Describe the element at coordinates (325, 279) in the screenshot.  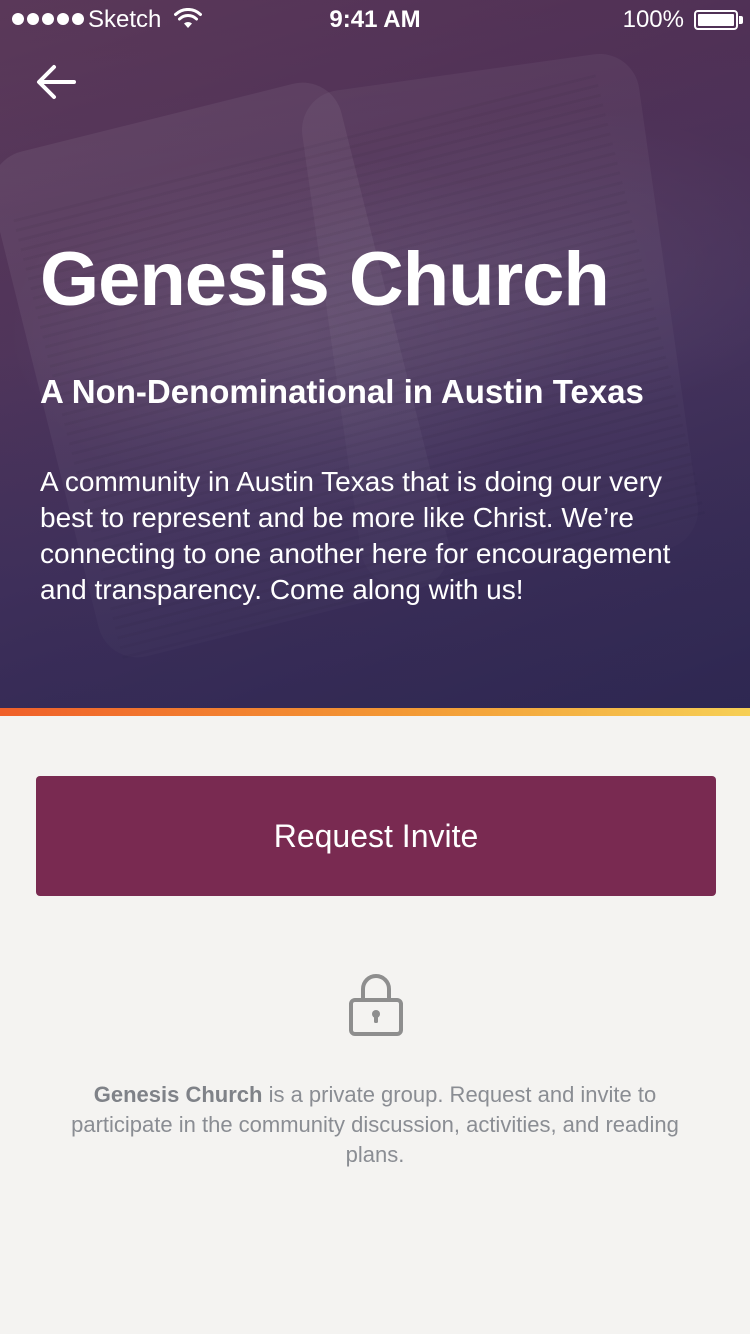
I see `page-title: Genesis Church` at that location.